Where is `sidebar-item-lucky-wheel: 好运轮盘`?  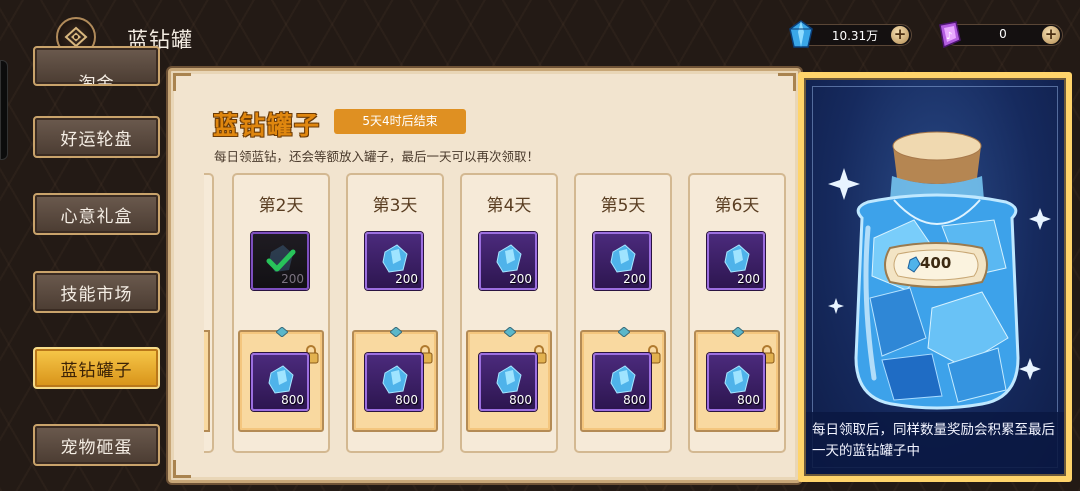 sidebar-item-lucky-wheel: 好运轮盘 is located at coordinates (96, 137).